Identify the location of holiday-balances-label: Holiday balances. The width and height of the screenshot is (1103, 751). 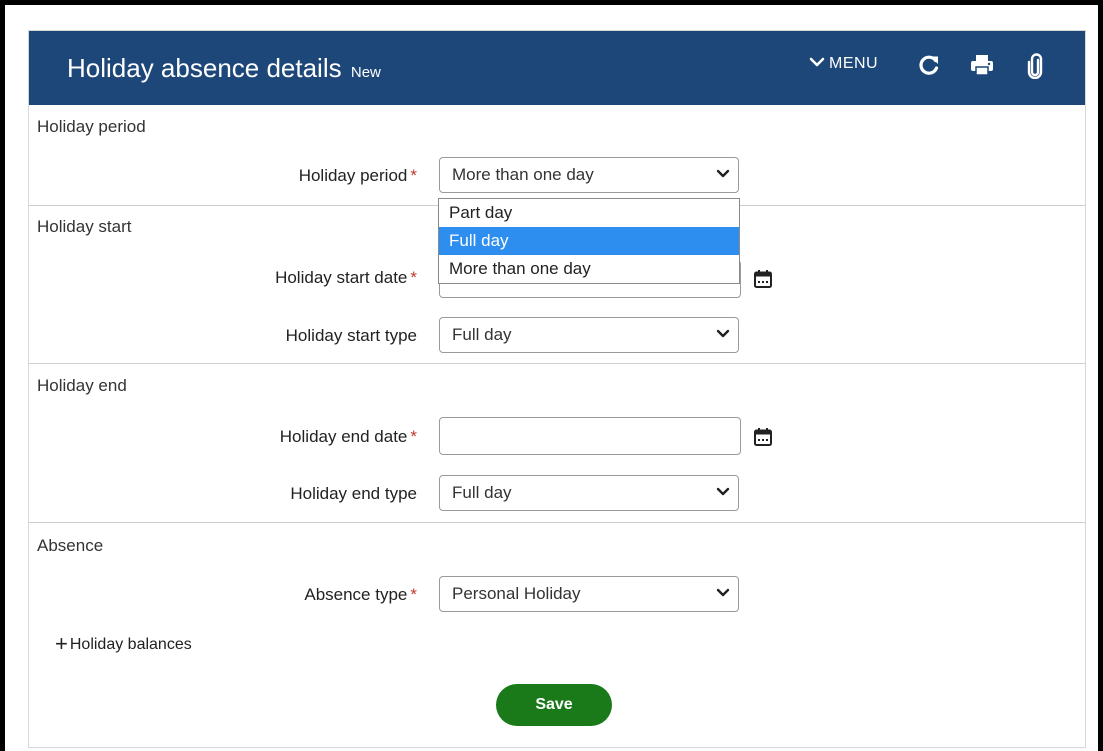
(130, 644).